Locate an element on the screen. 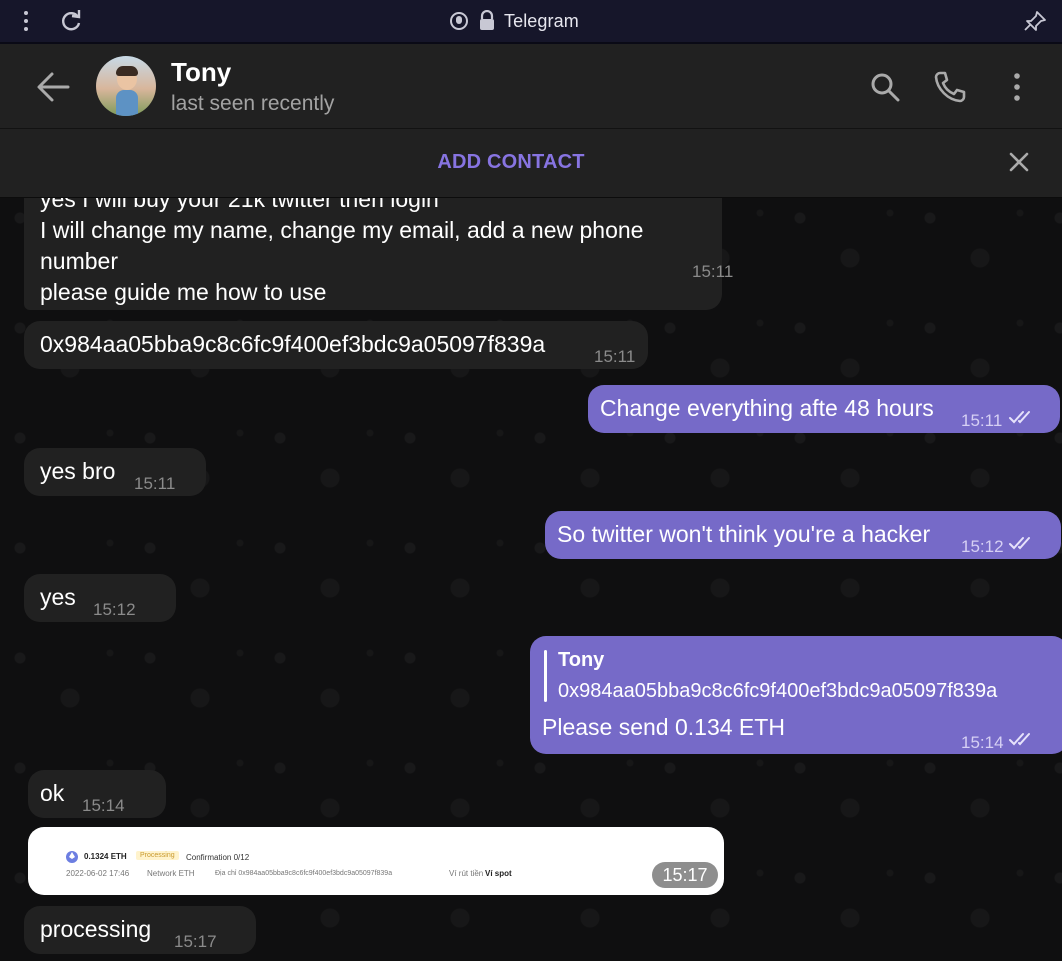  message-incoming: processing 15:17 is located at coordinates (140, 930).